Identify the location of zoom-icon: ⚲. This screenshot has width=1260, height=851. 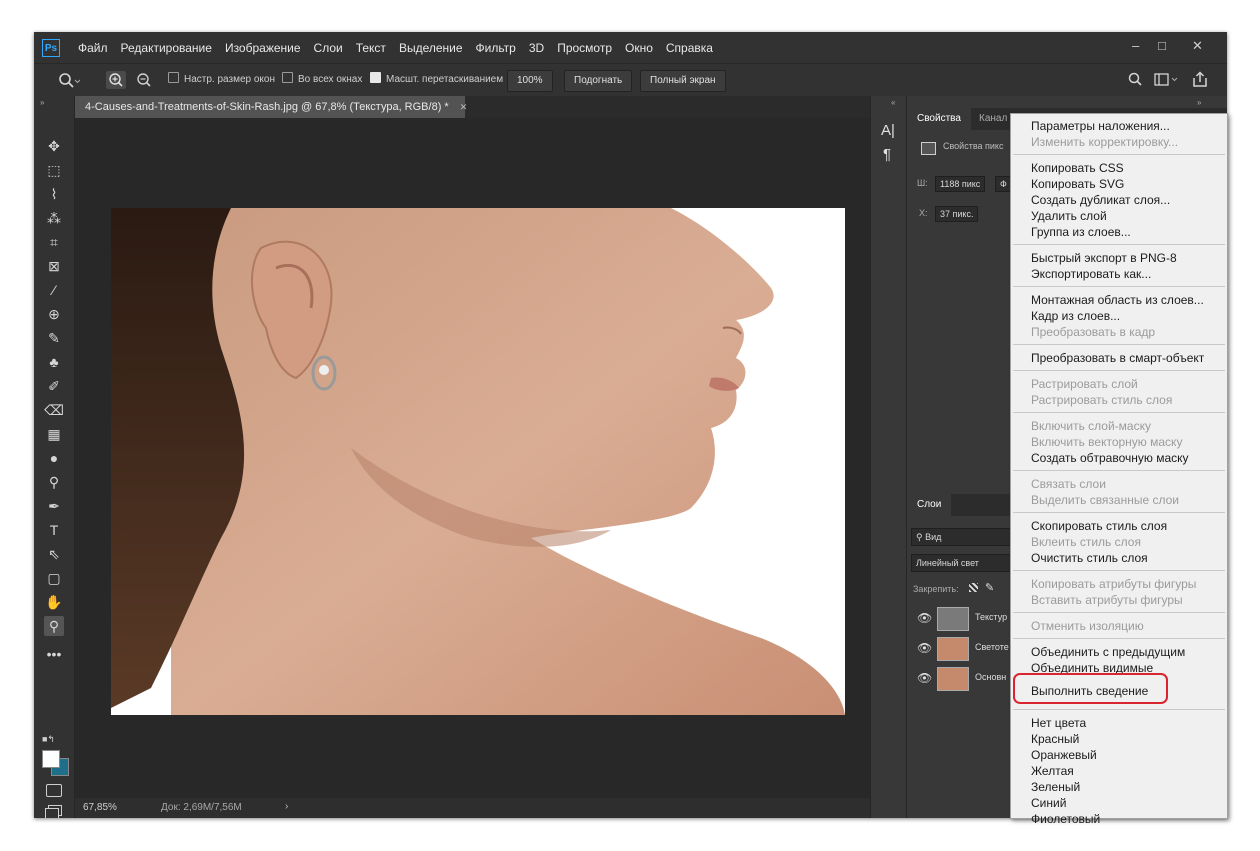
(54, 626).